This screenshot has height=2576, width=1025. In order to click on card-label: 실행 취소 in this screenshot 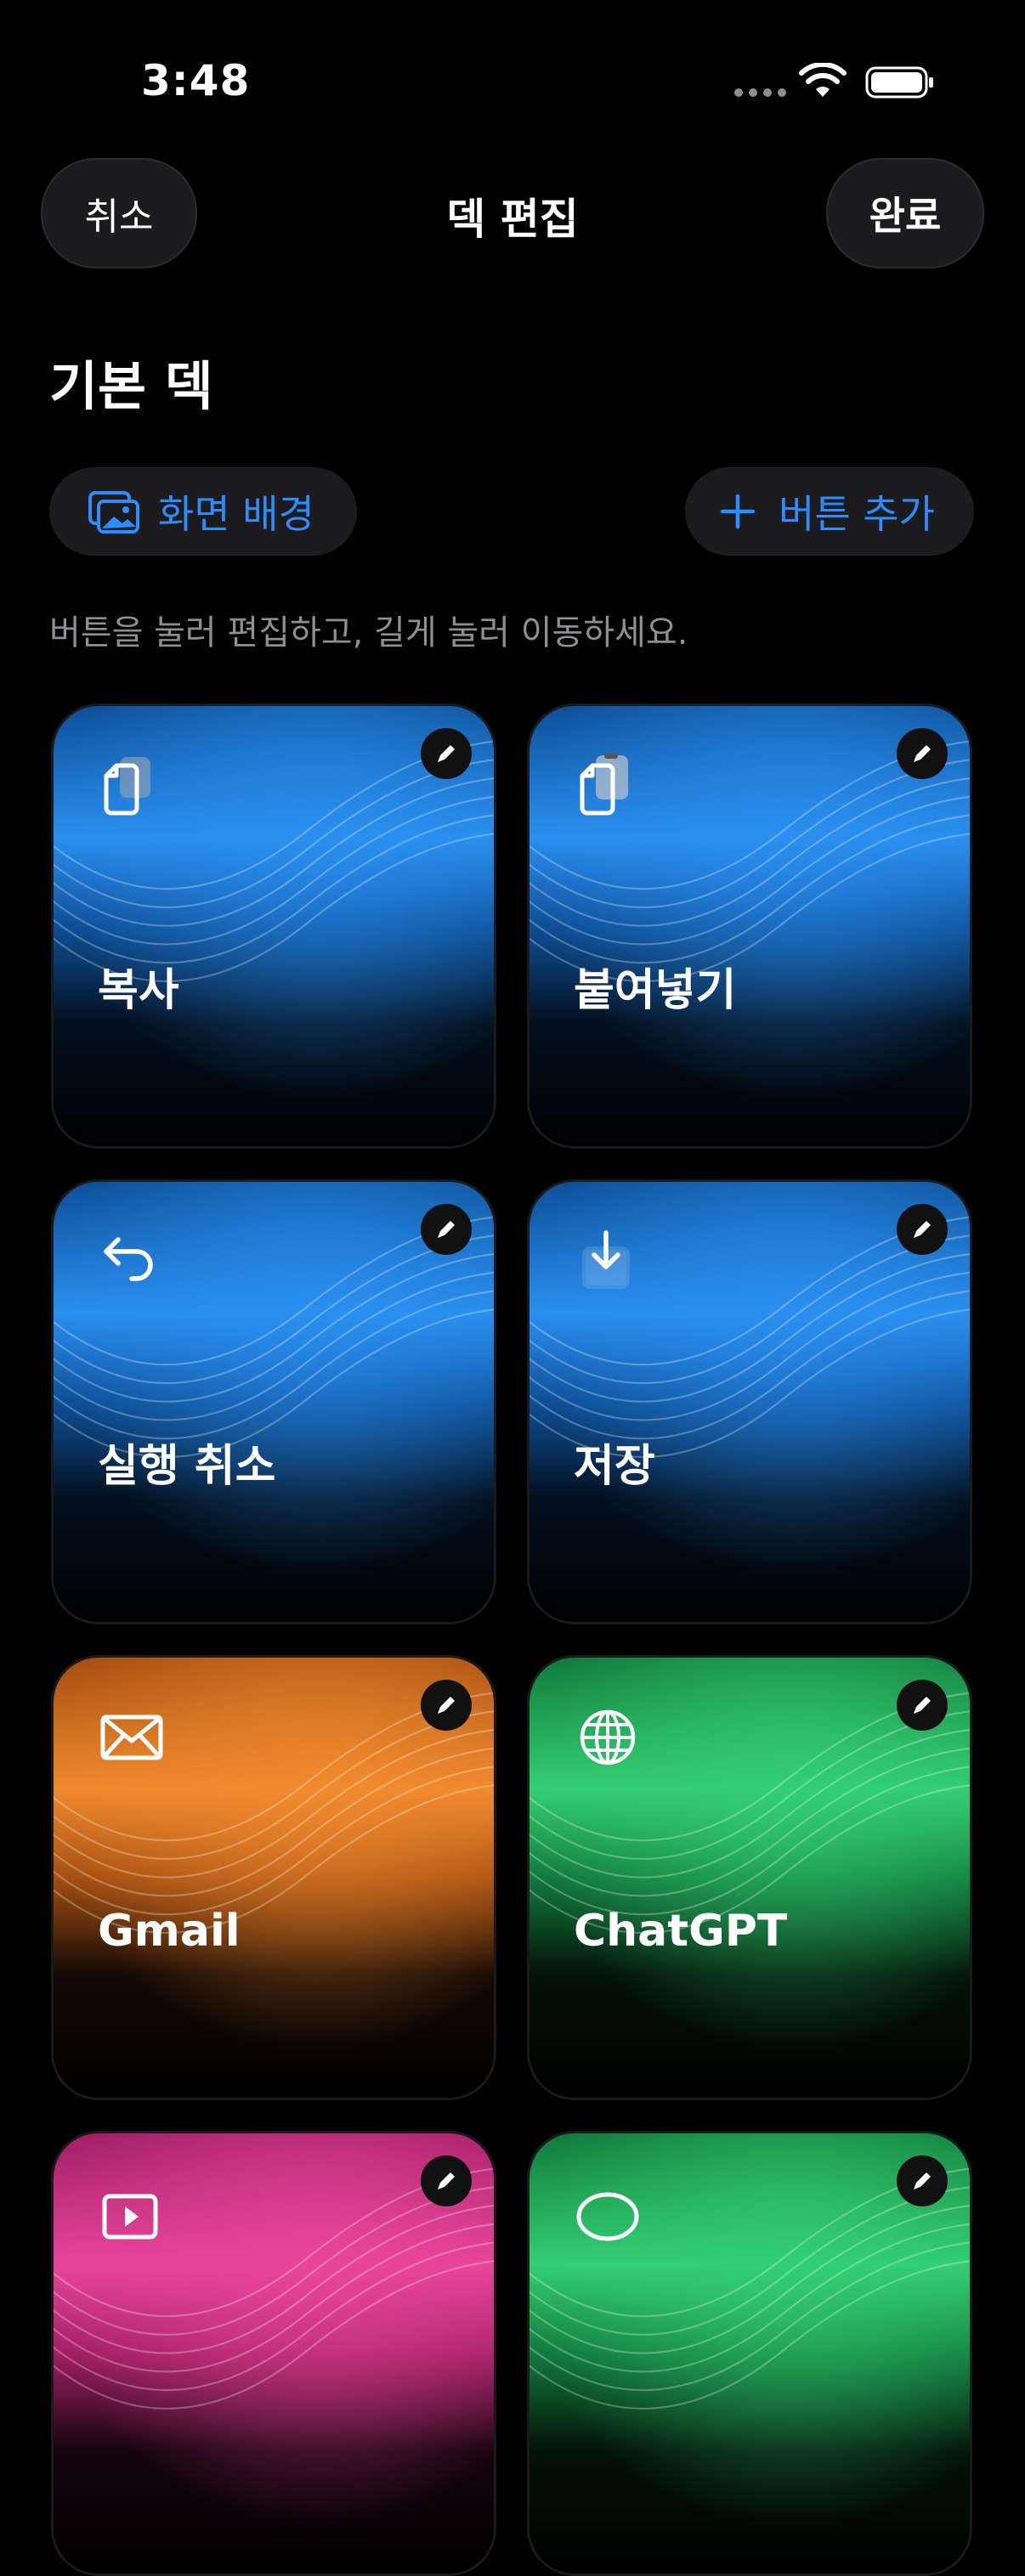, I will do `click(187, 1466)`.